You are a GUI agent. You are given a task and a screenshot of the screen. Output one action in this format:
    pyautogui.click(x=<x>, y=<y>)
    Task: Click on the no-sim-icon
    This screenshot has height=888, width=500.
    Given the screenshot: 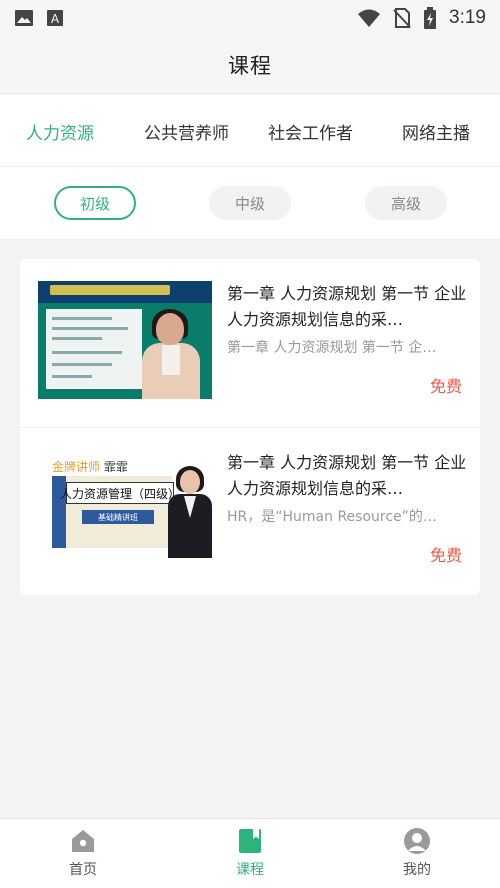 What is the action you would take?
    pyautogui.click(x=402, y=18)
    